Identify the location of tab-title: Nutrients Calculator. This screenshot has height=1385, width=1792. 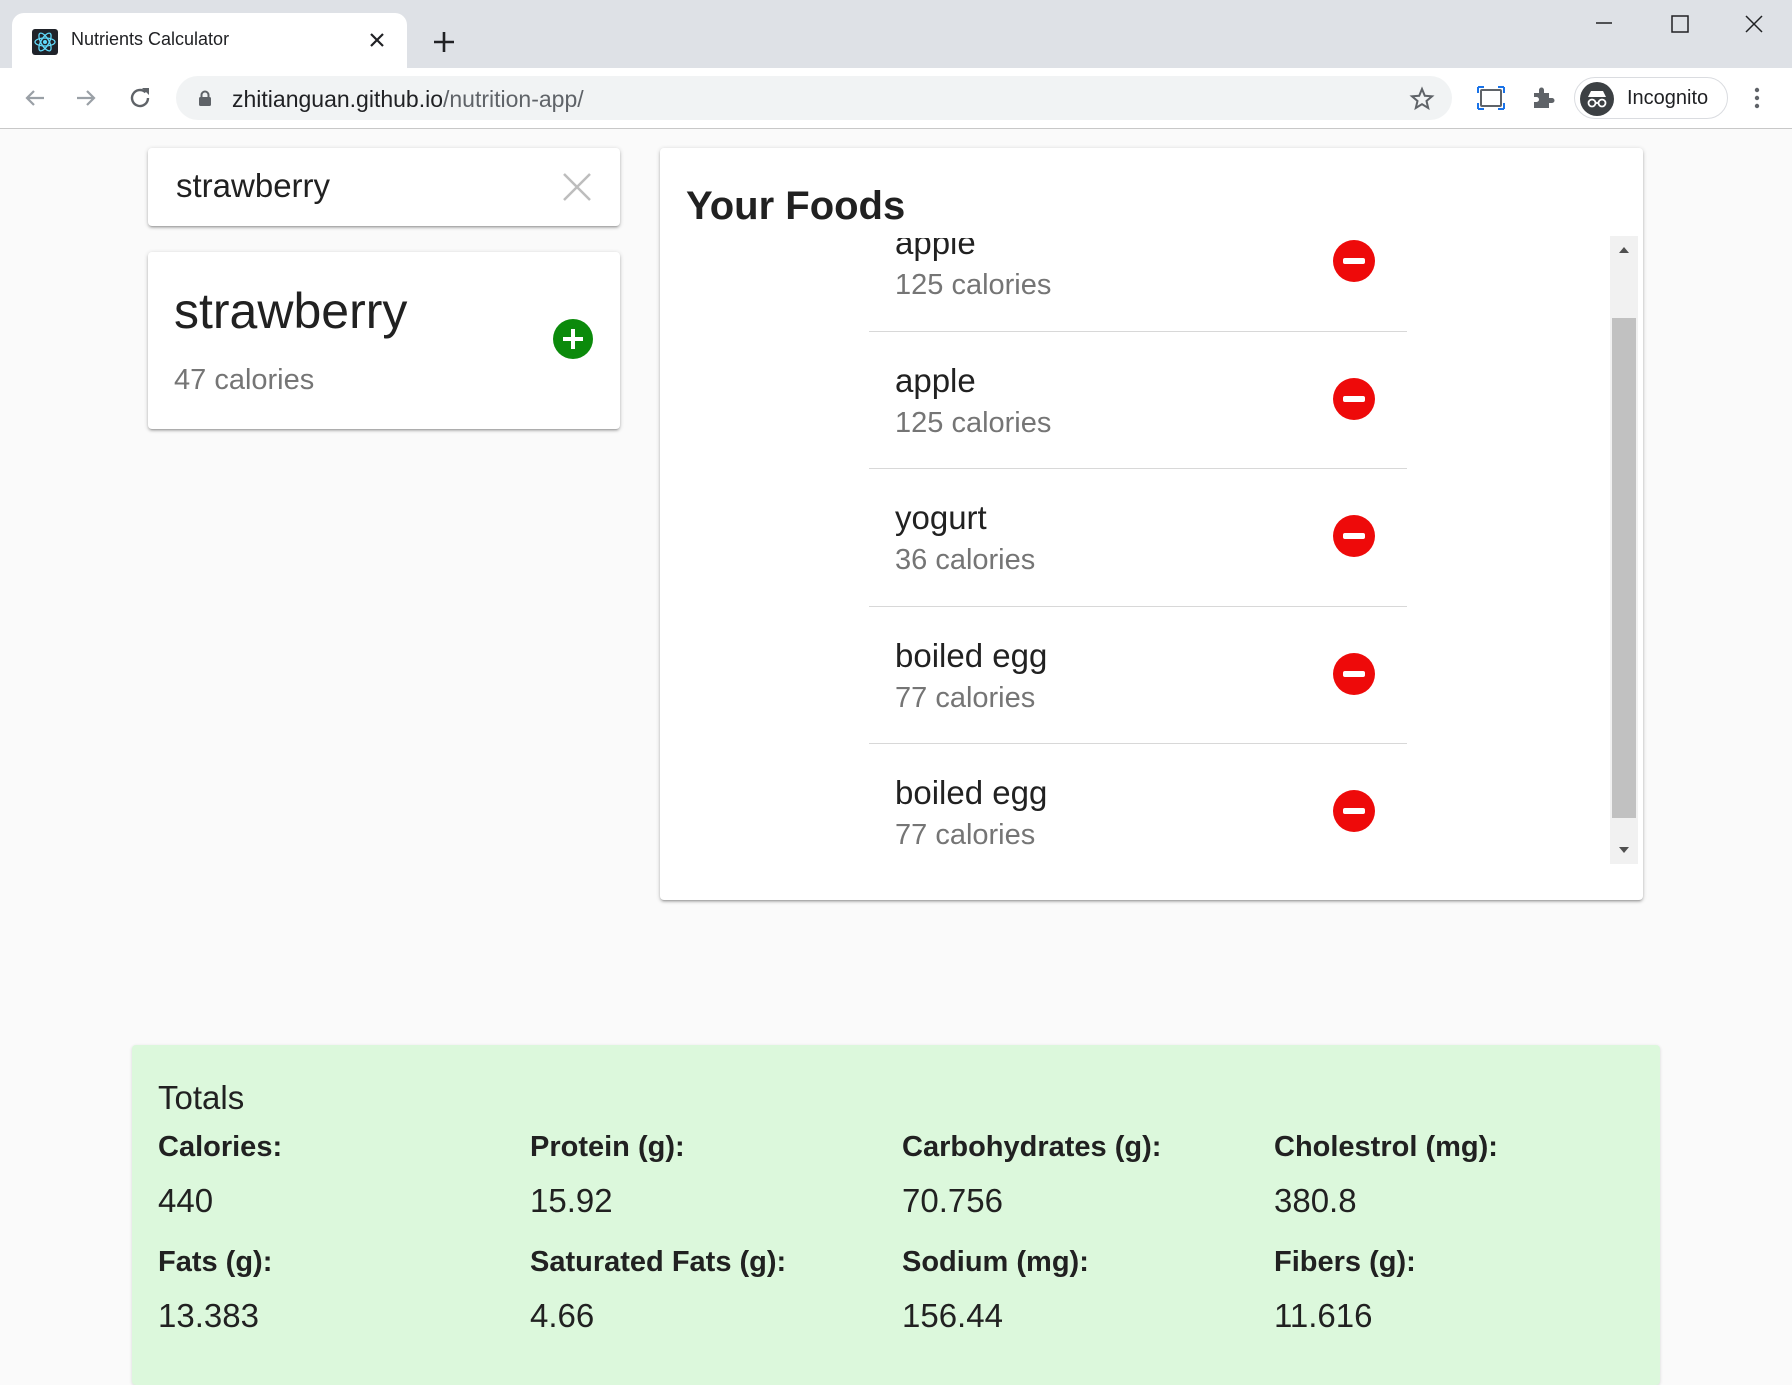
(150, 39).